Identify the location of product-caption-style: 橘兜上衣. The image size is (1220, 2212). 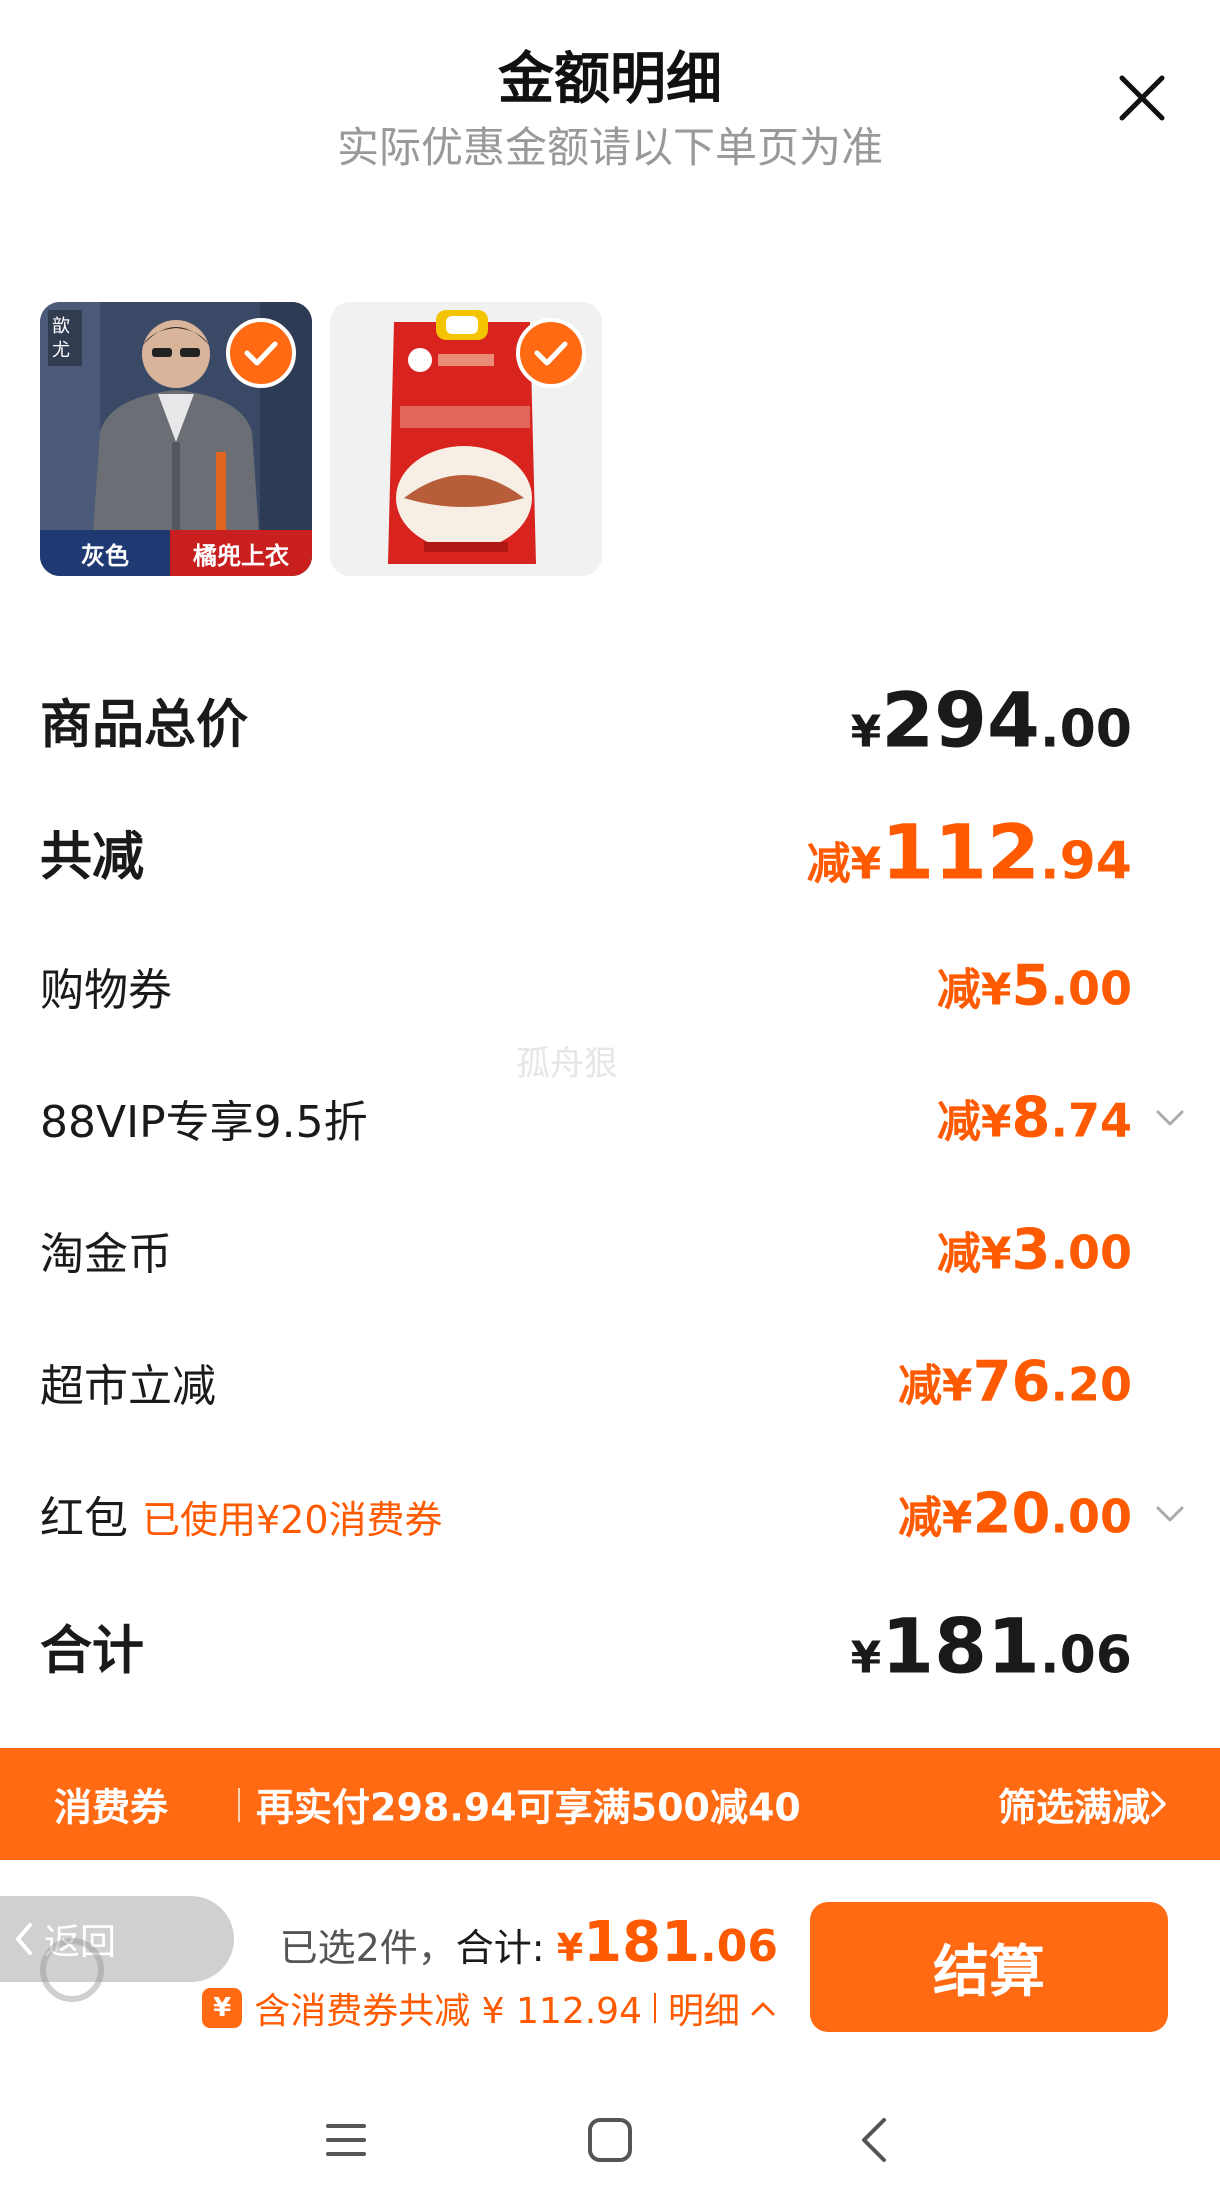
(241, 553).